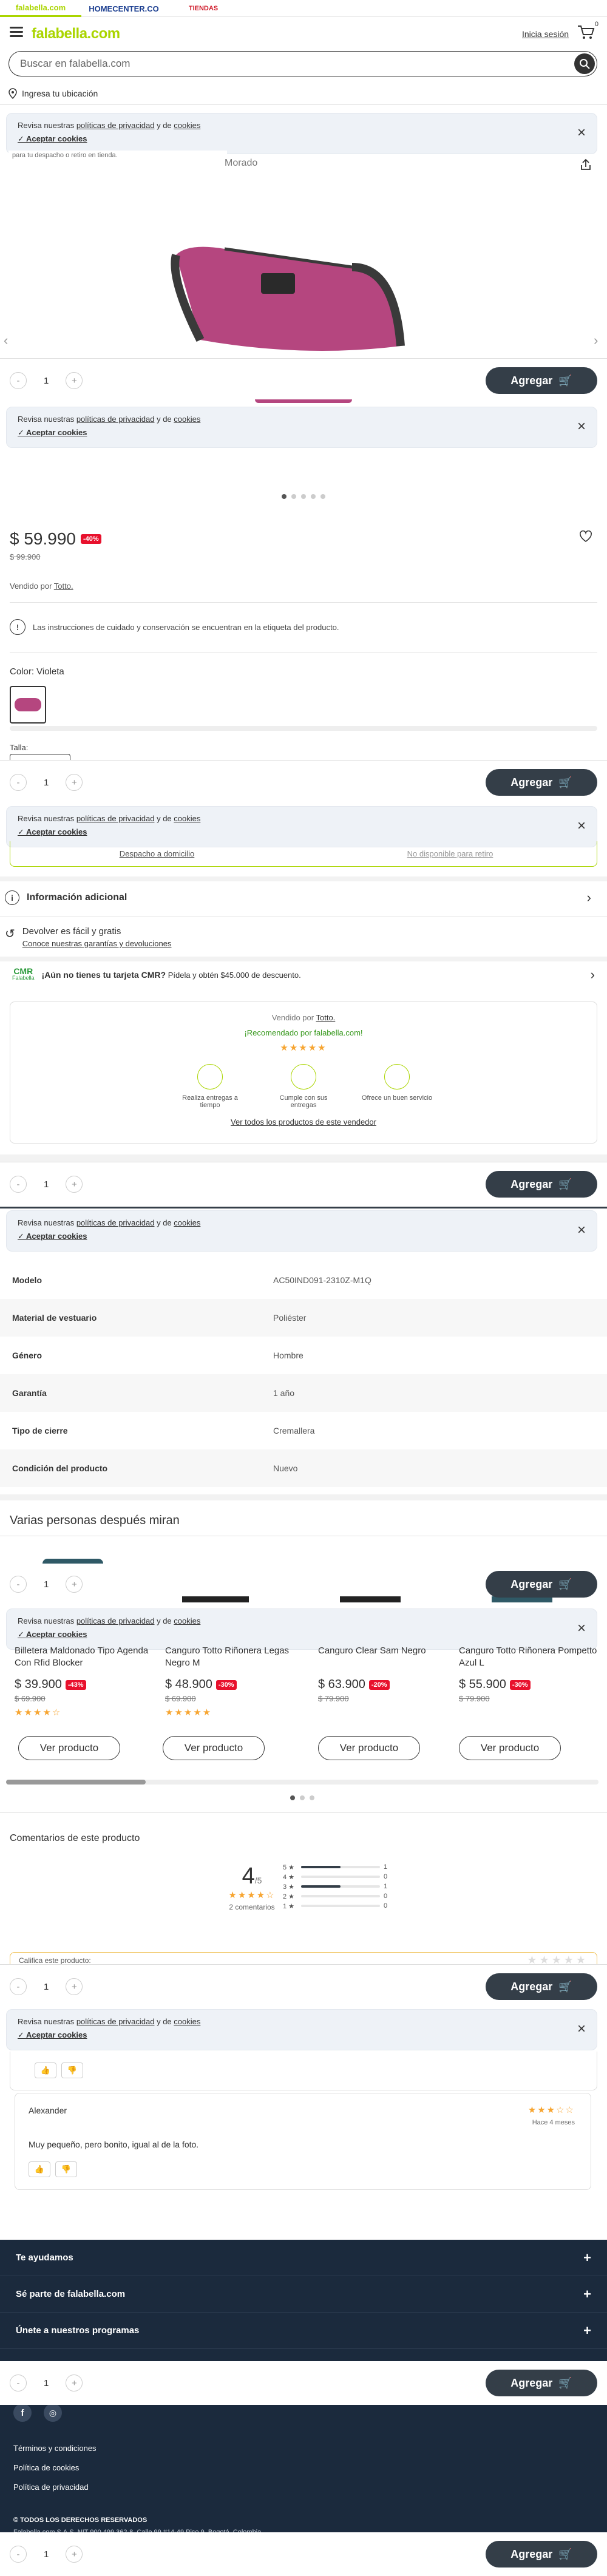 Image resolution: width=607 pixels, height=2576 pixels. I want to click on cookies-policy-link: Política de cookies, so click(55, 2468).